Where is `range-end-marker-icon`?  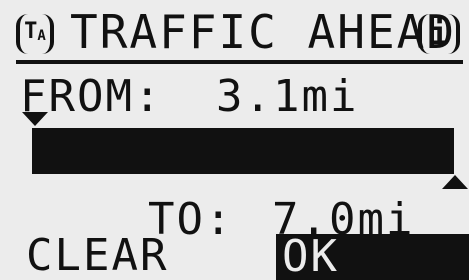
range-end-marker-icon is located at coordinates (455, 182).